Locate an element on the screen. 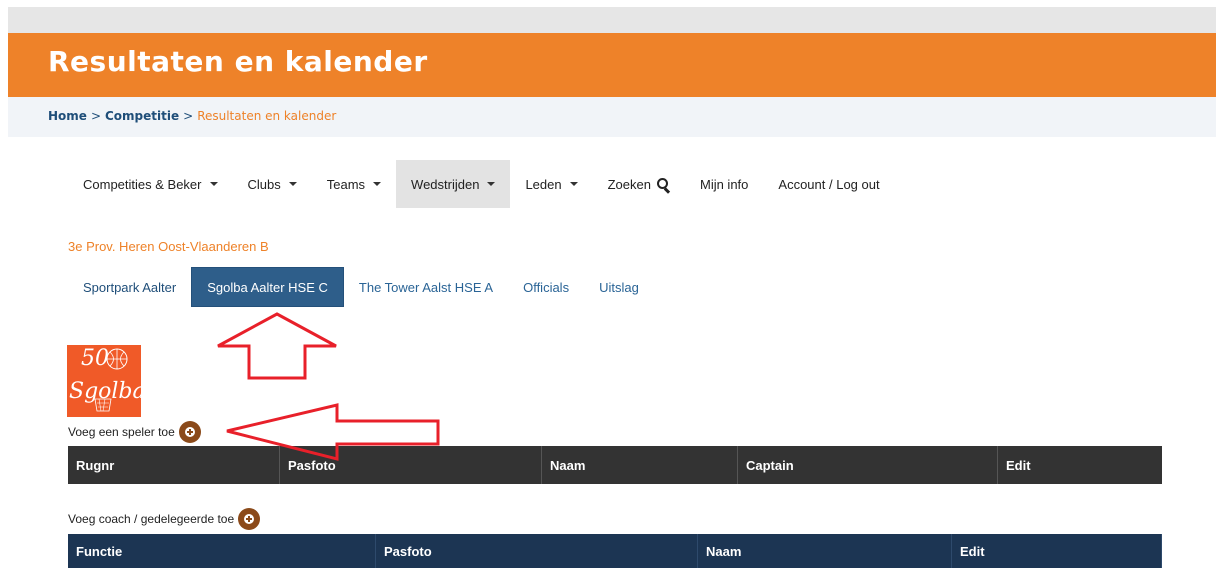  nav-mijn-info: Mijn info is located at coordinates (724, 184).